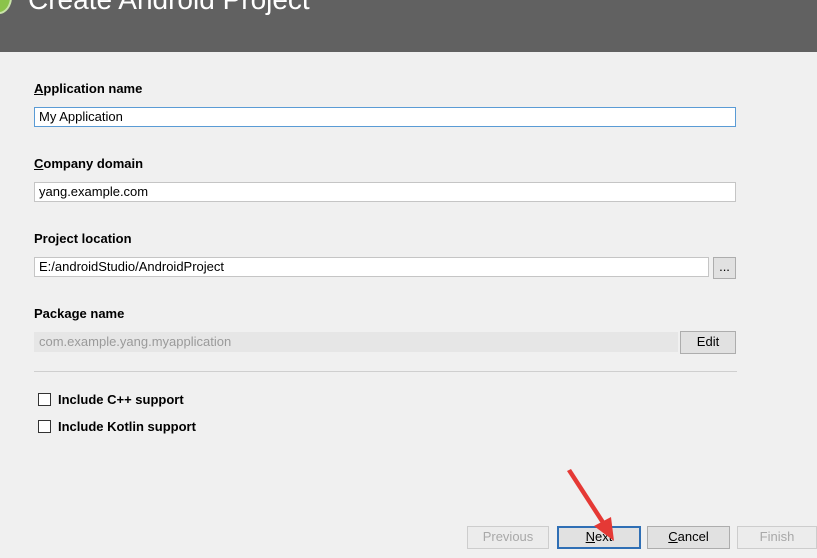 Image resolution: width=817 pixels, height=558 pixels. What do you see at coordinates (385, 192) in the screenshot?
I see `company-domain-input: yang.example.com` at bounding box center [385, 192].